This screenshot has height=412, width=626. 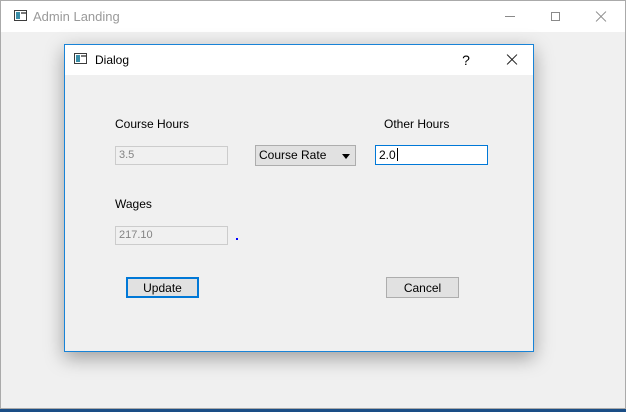 I want to click on minimize-button, so click(x=510, y=16).